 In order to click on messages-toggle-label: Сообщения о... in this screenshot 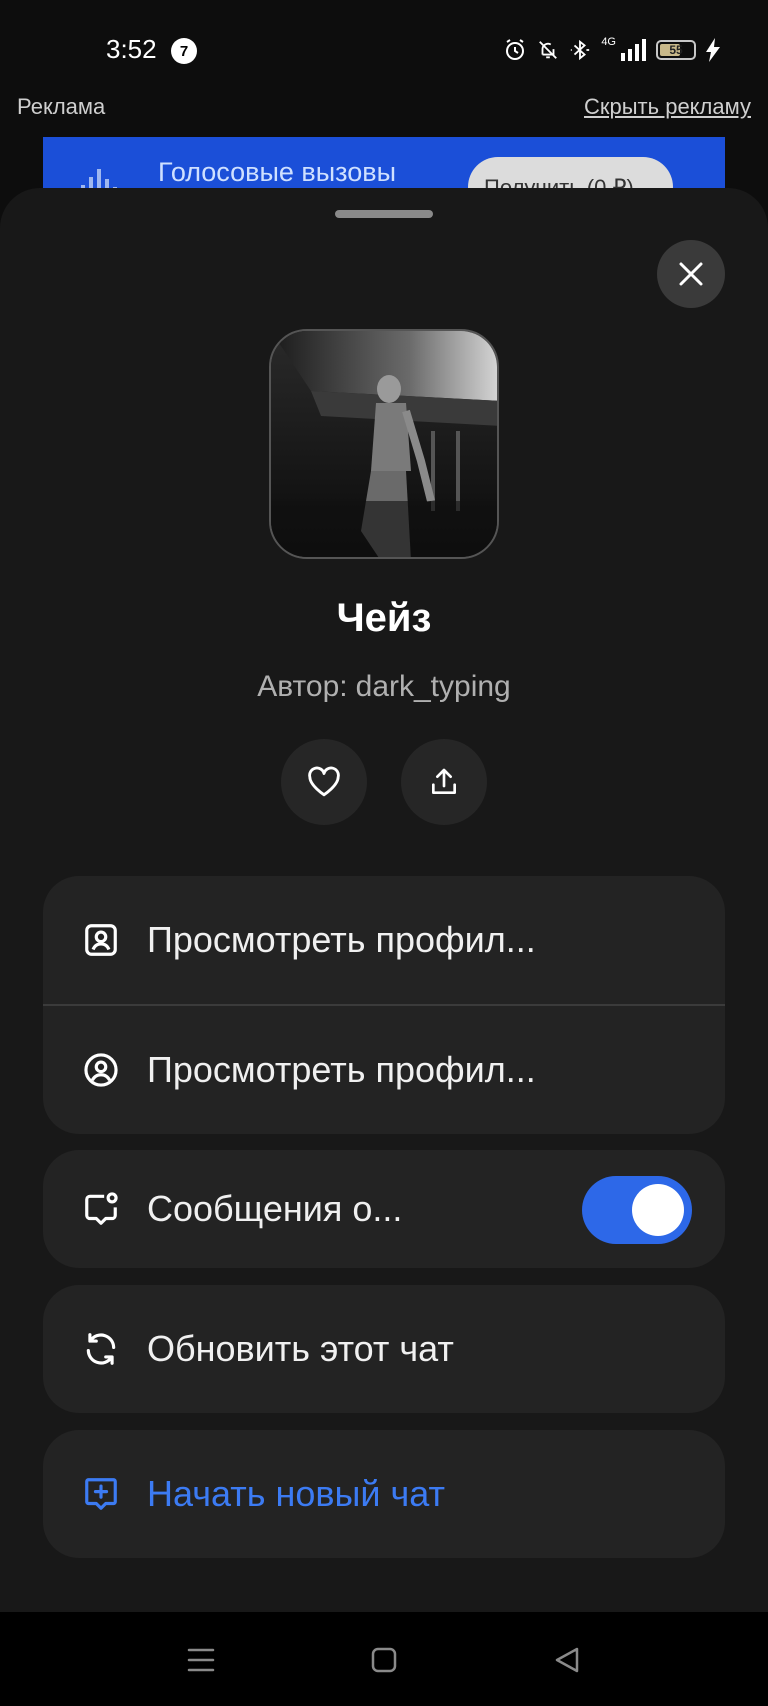, I will do `click(275, 1208)`.